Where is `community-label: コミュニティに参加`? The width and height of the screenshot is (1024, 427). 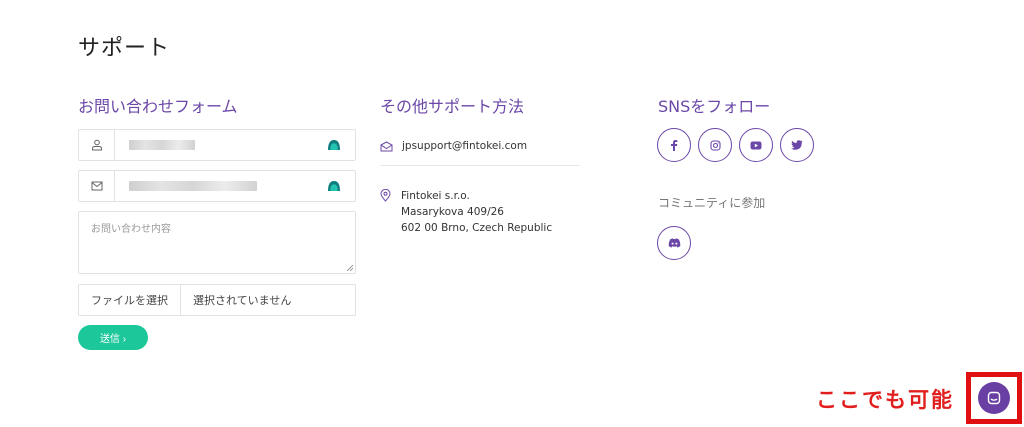
community-label: コミュニティに参加 is located at coordinates (712, 203).